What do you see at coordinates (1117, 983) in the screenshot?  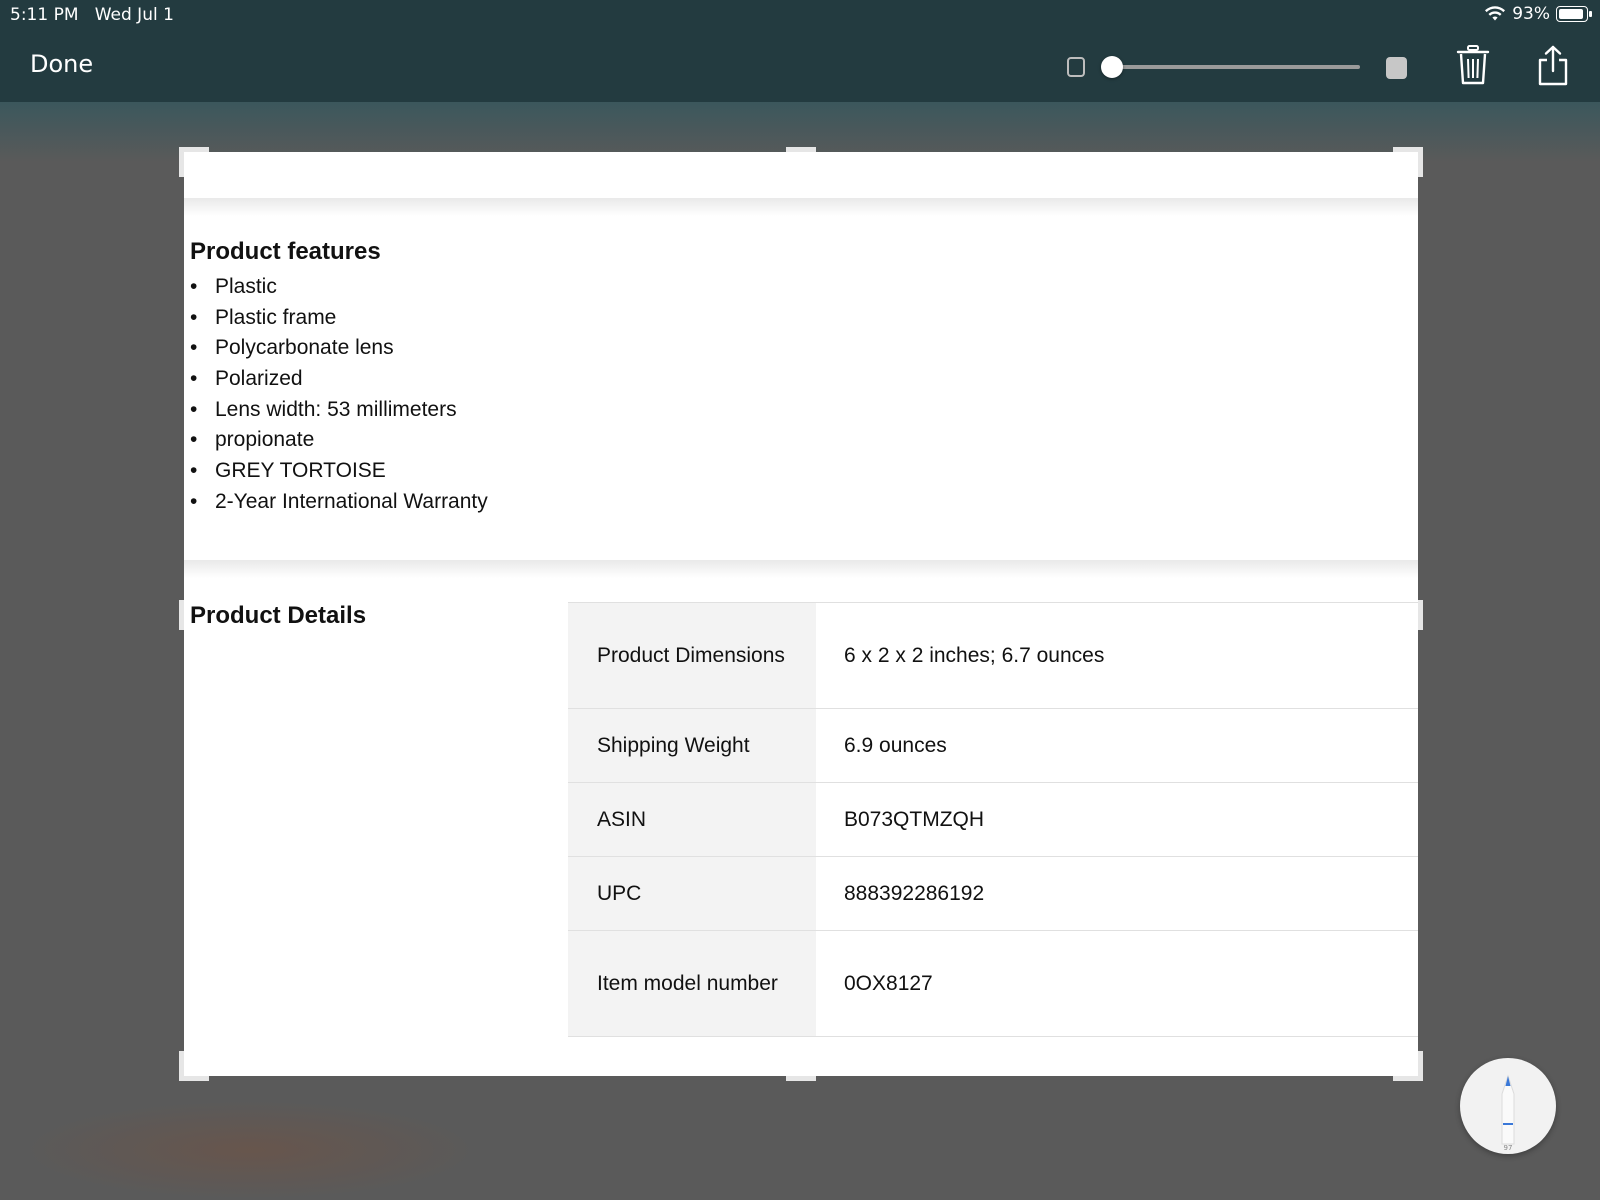 I see `details-value: 0OX8127` at bounding box center [1117, 983].